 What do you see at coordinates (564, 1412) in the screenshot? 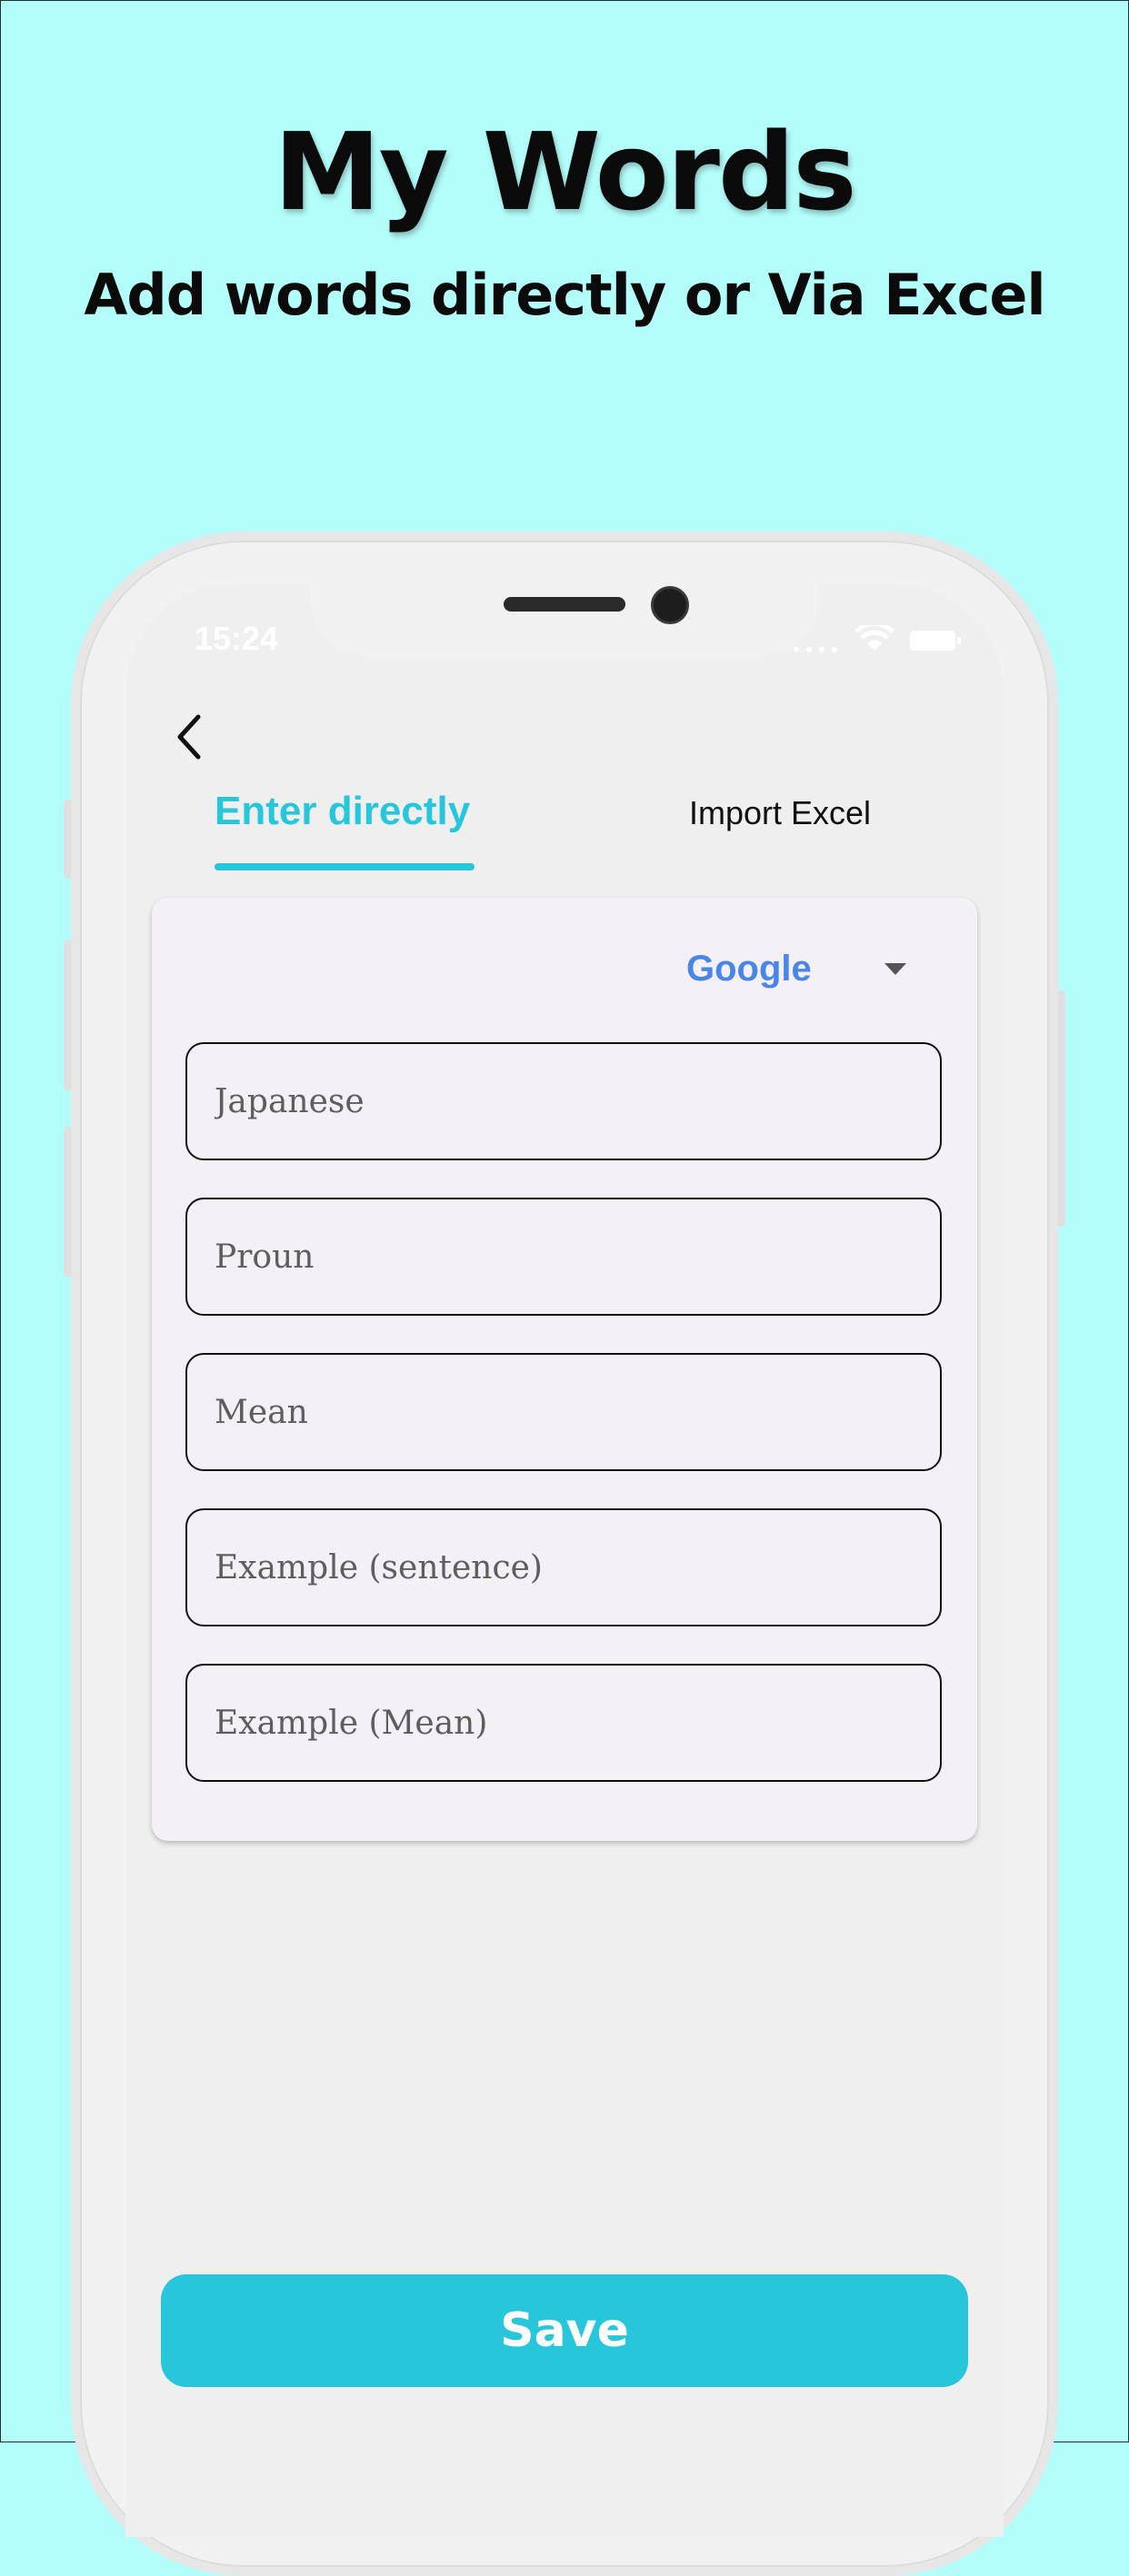
I see `mean-input` at bounding box center [564, 1412].